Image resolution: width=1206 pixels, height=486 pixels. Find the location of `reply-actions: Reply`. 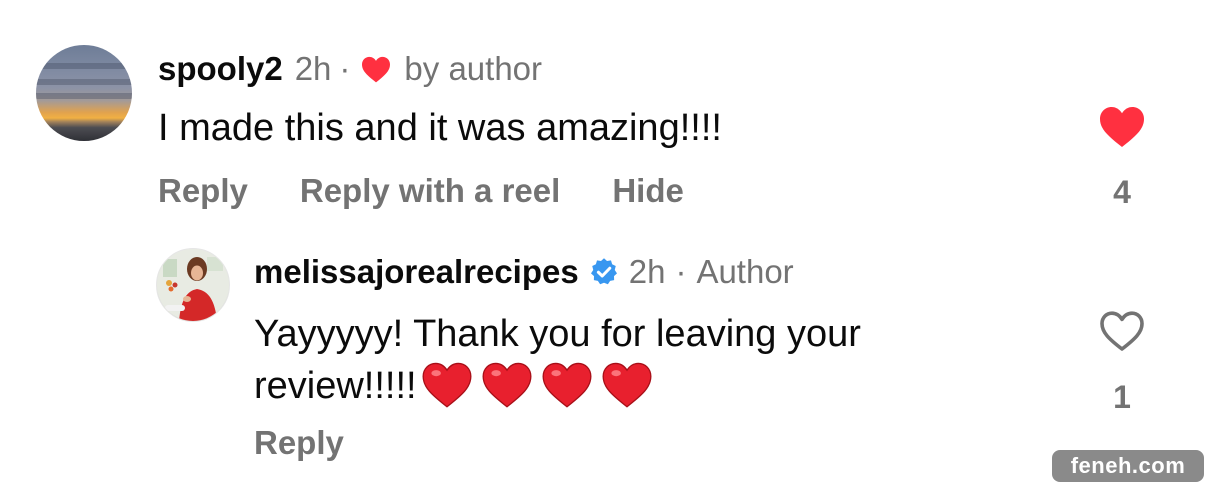

reply-actions: Reply is located at coordinates (299, 443).